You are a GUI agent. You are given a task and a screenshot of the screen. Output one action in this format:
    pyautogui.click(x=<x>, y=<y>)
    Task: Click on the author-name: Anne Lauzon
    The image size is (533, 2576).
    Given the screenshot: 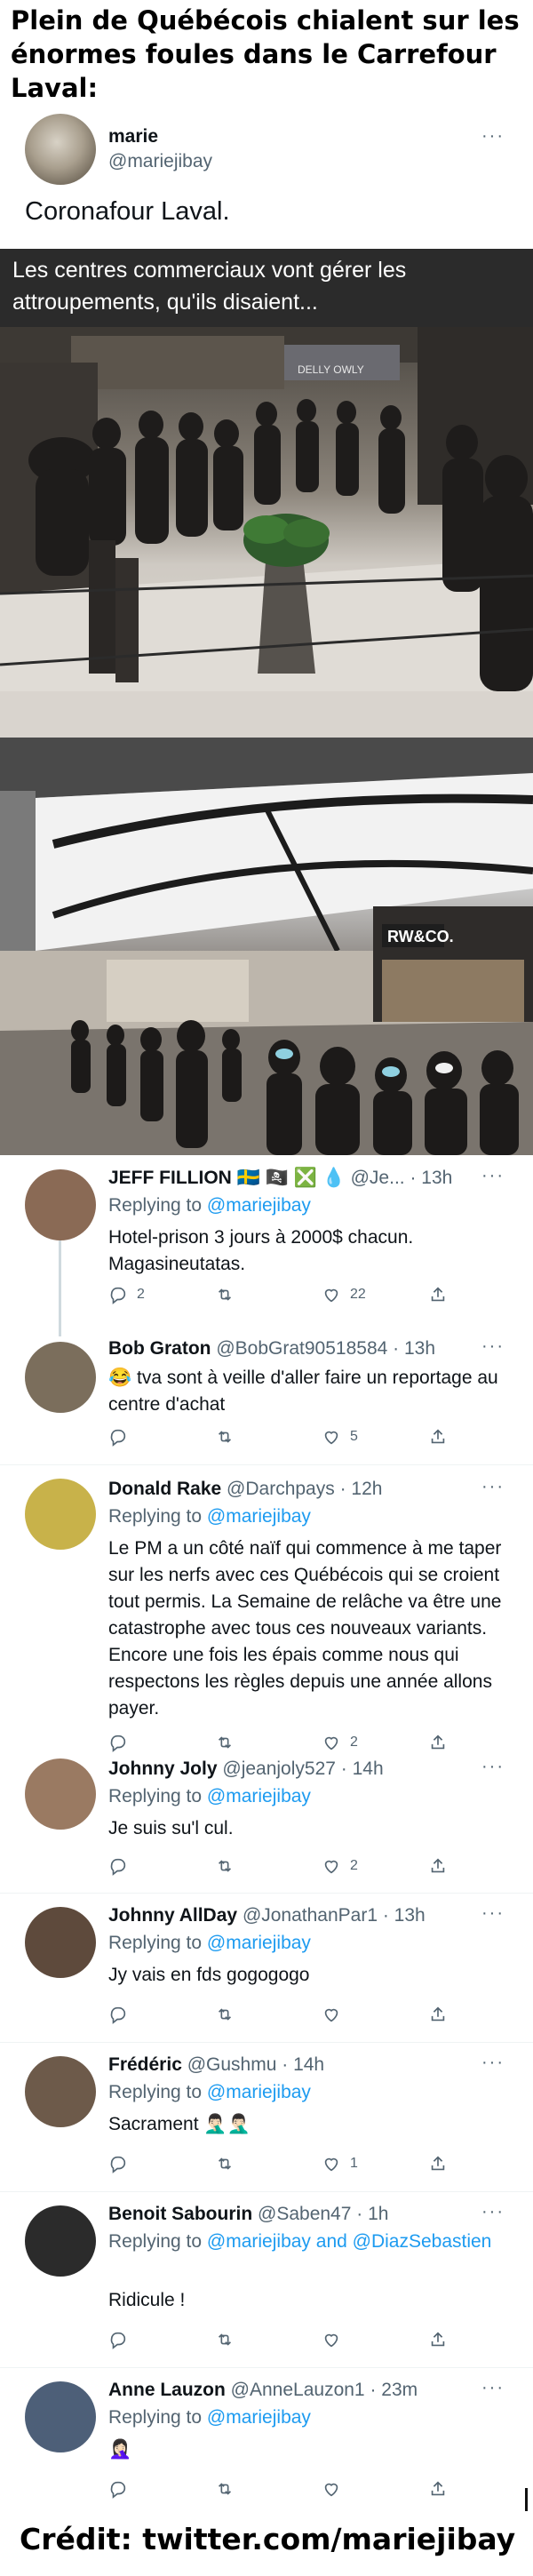 What is the action you would take?
    pyautogui.click(x=167, y=2390)
    